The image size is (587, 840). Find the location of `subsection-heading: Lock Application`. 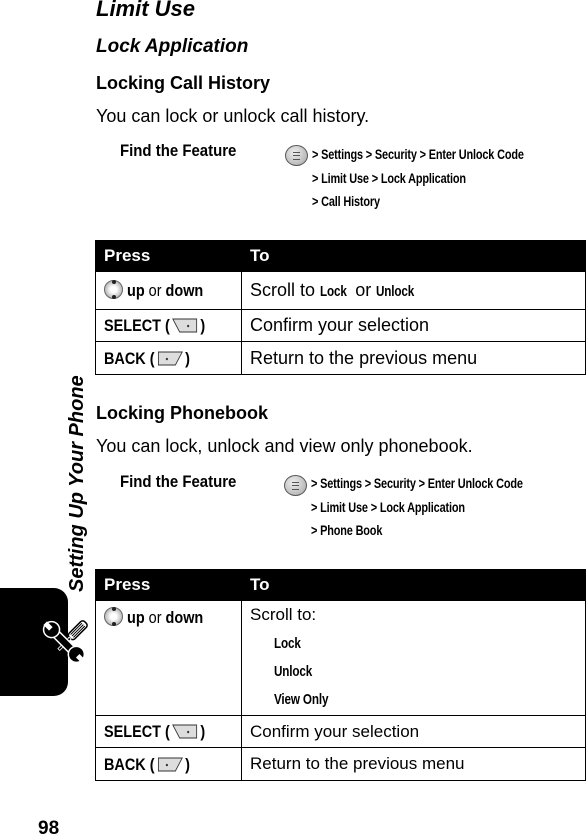

subsection-heading: Lock Application is located at coordinates (172, 46).